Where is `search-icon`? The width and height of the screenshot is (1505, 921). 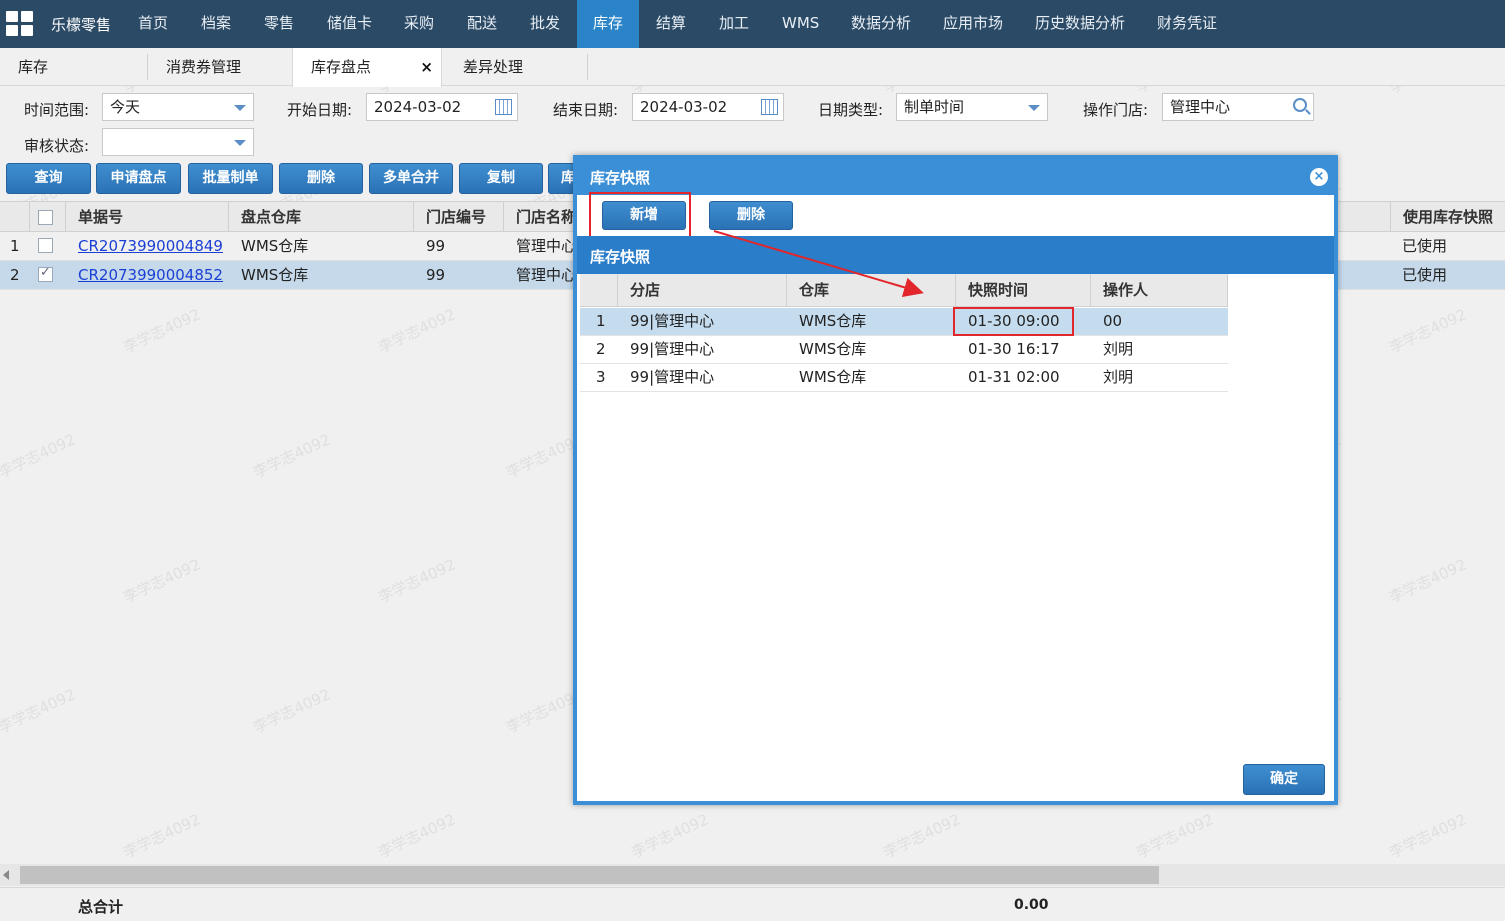 search-icon is located at coordinates (1300, 105).